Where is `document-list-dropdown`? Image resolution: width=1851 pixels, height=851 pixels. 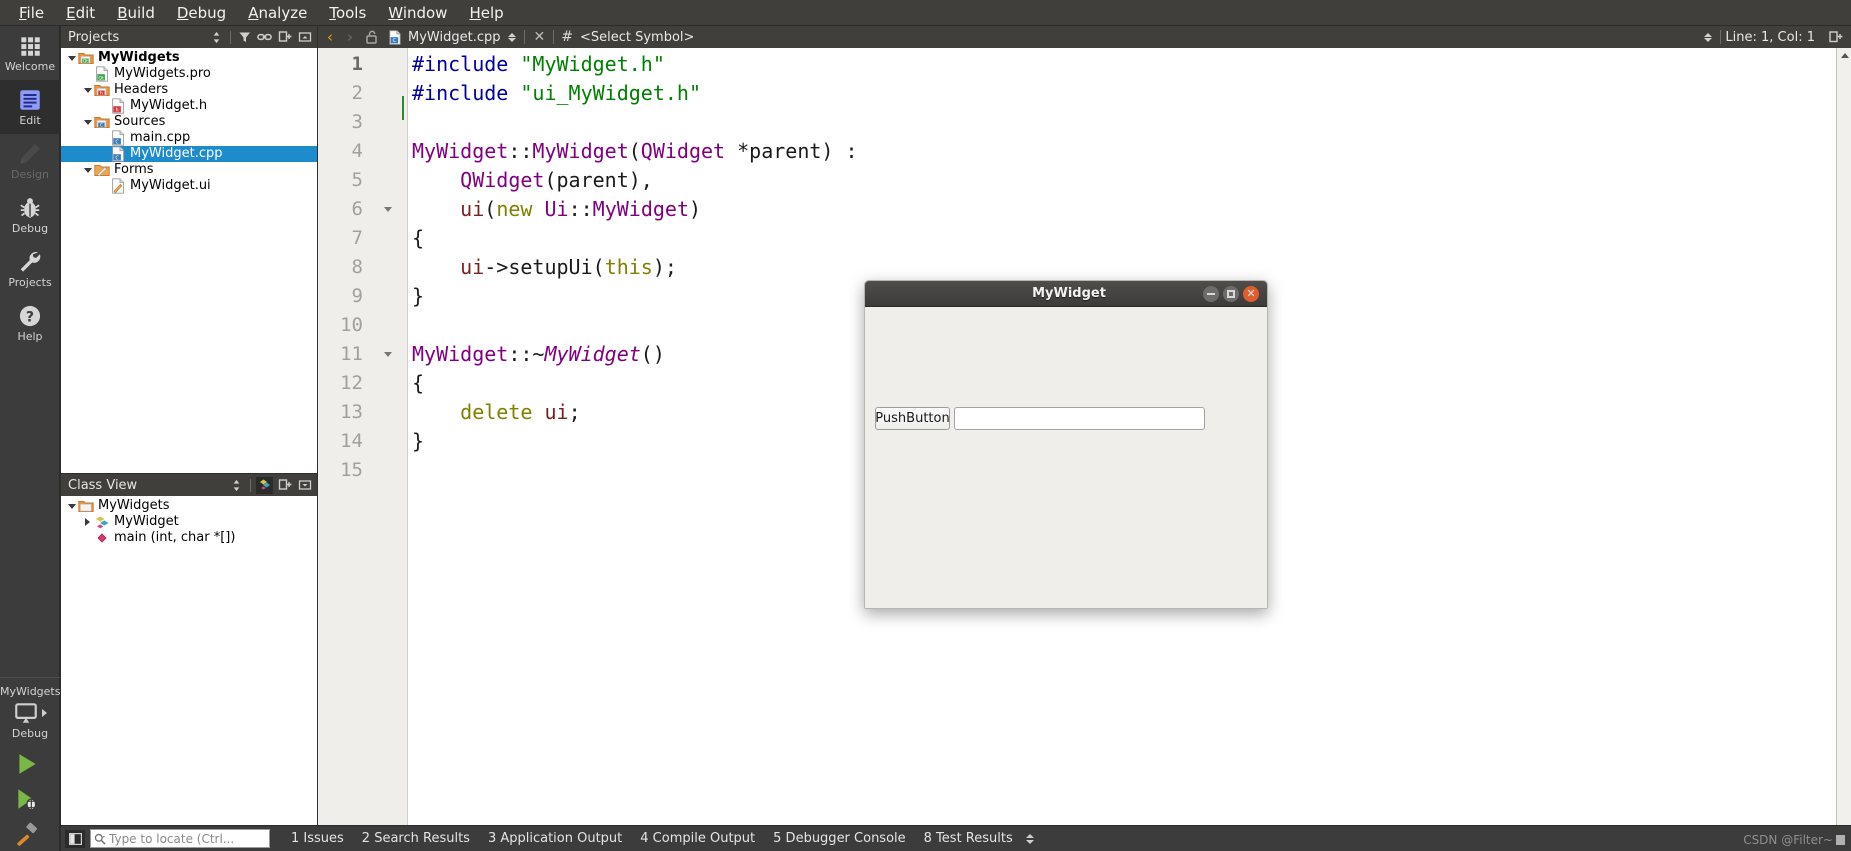 document-list-dropdown is located at coordinates (512, 37).